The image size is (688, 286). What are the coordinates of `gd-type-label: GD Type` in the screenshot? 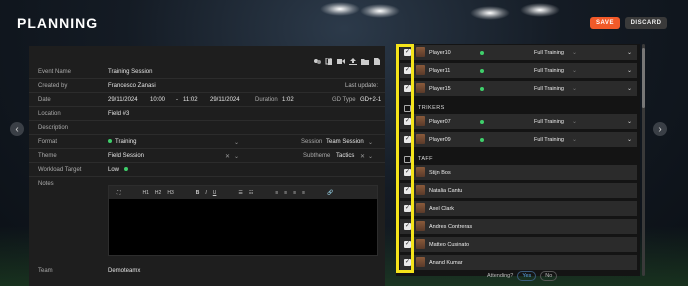 It's located at (344, 100).